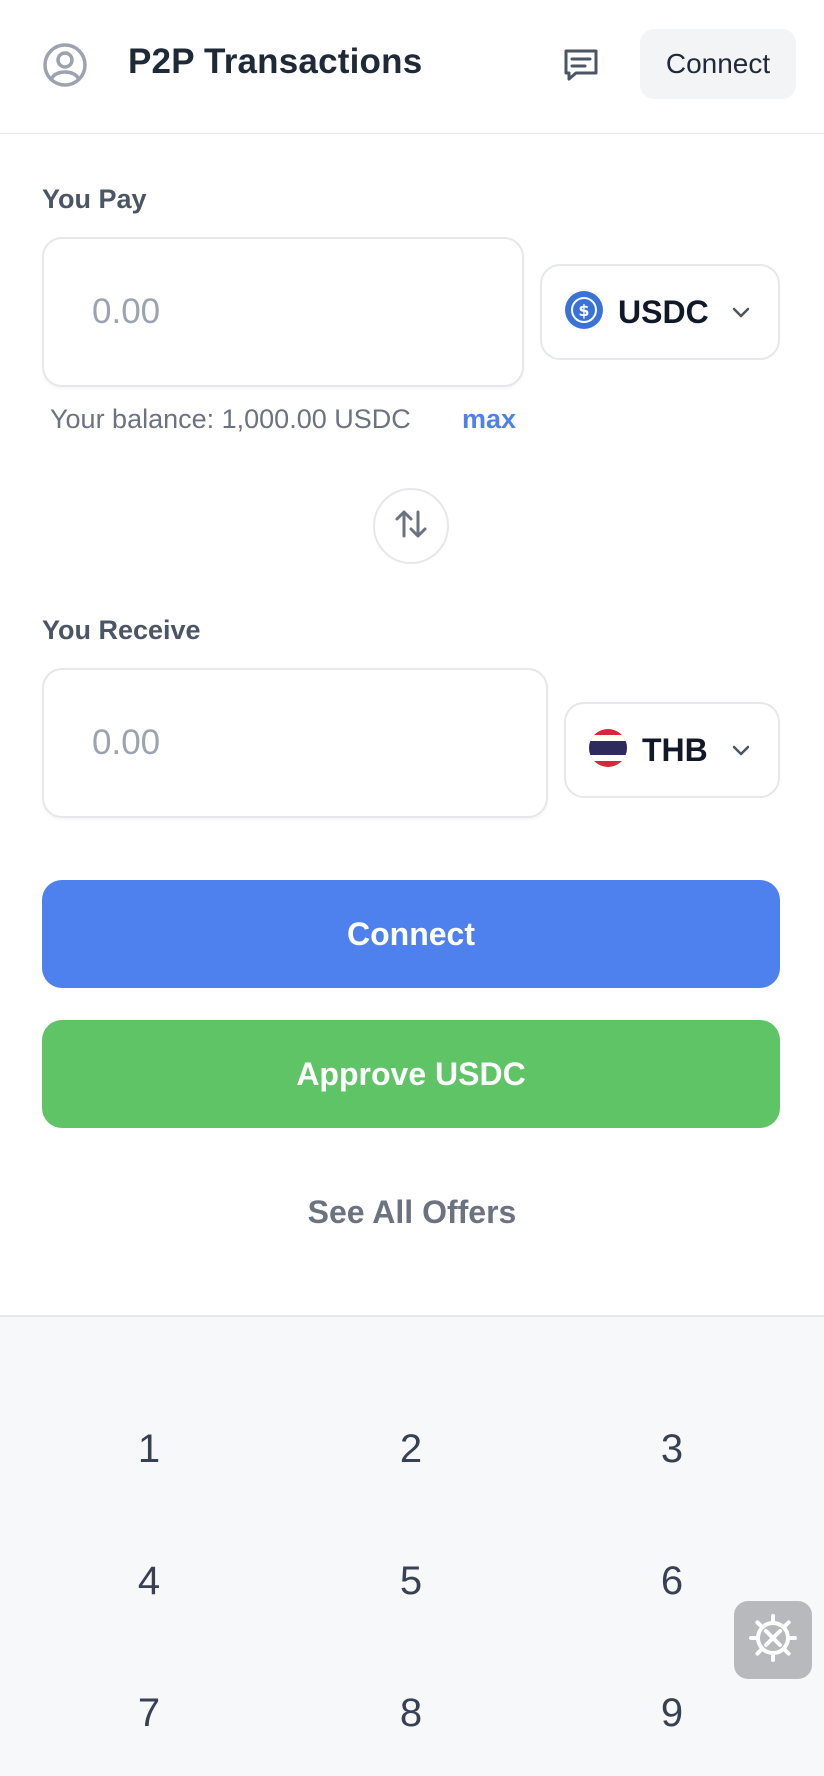 This screenshot has width=824, height=1776. What do you see at coordinates (411, 1074) in the screenshot?
I see `approve-usdc-button: Approve USDC` at bounding box center [411, 1074].